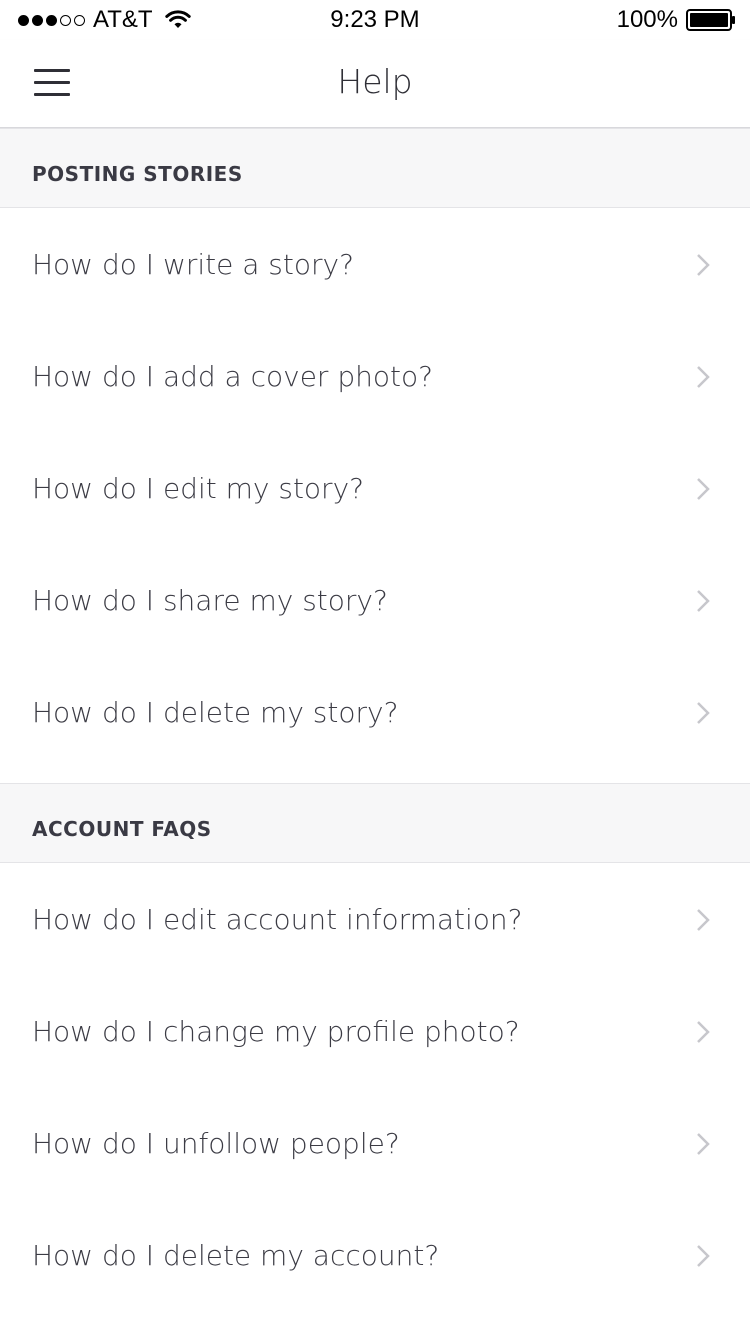 The height and width of the screenshot is (1334, 750). I want to click on faq-item: How do I change my profile photo?, so click(375, 1032).